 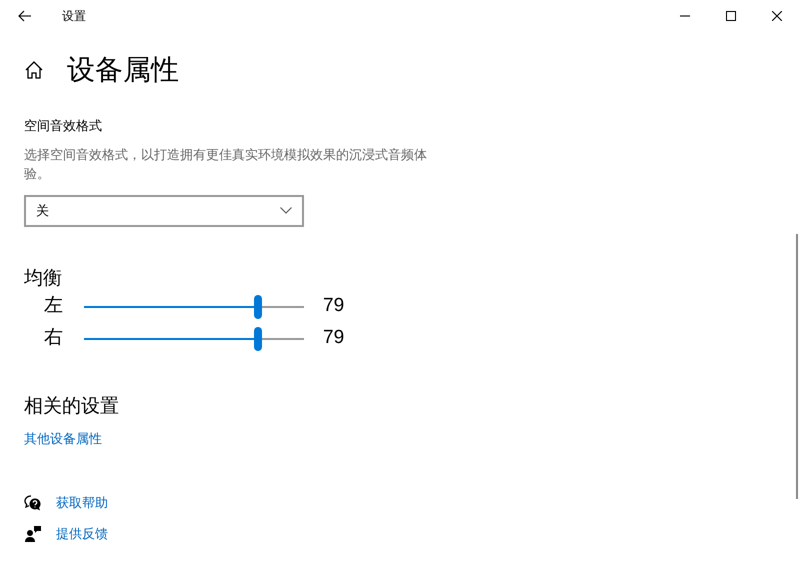 I want to click on setting-label: 空间音效格式, so click(x=63, y=126).